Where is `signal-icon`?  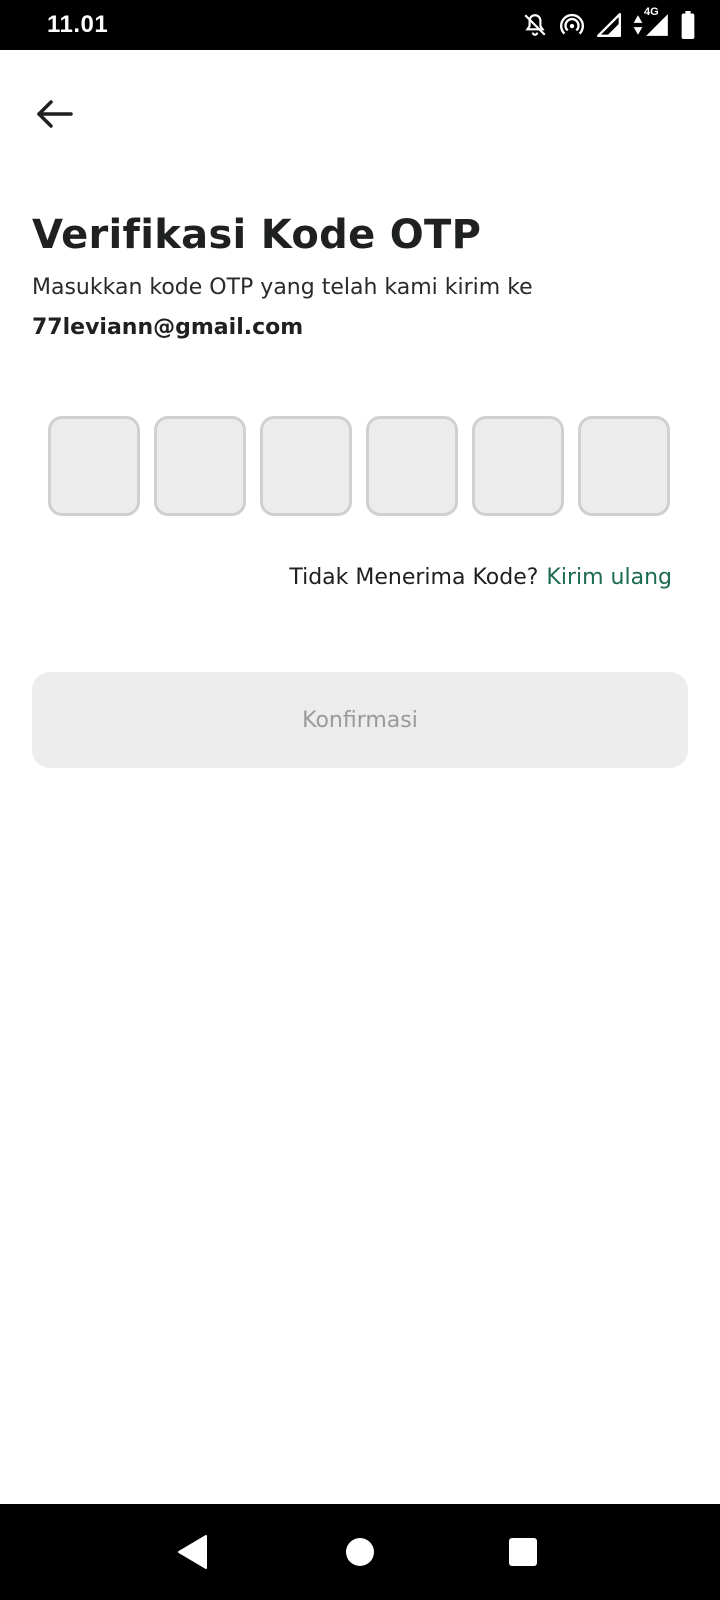
signal-icon is located at coordinates (609, 25).